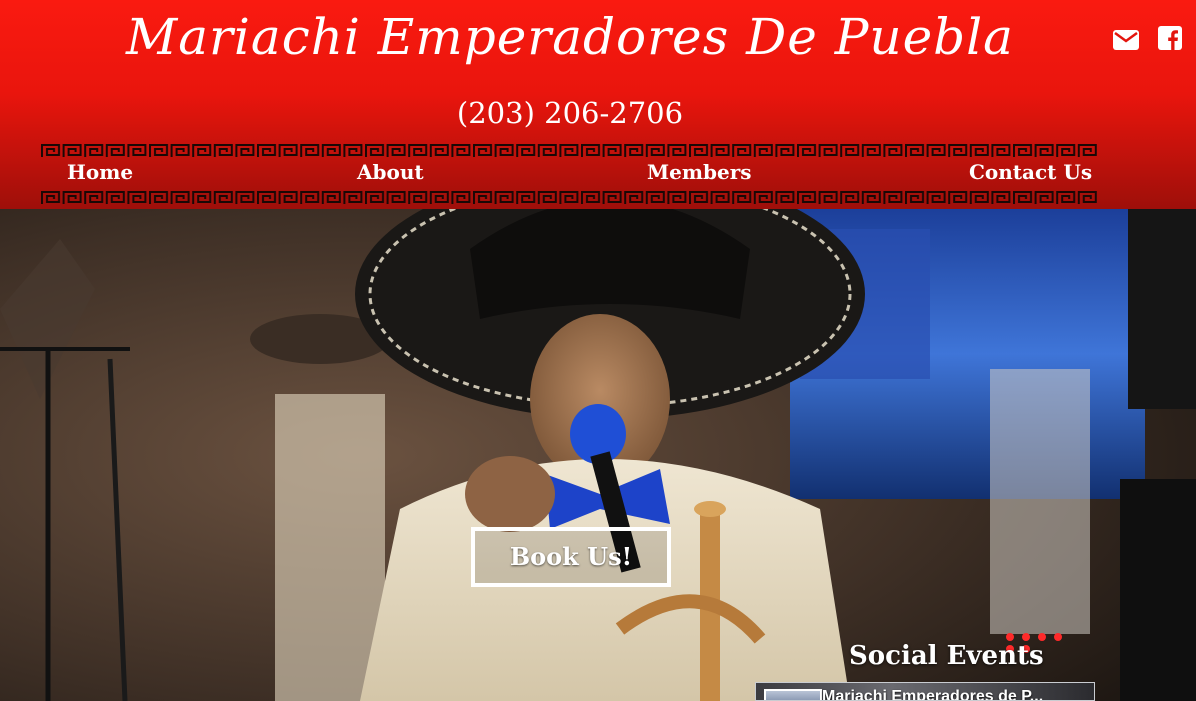  Describe the element at coordinates (1126, 40) in the screenshot. I see `envelope-icon` at that location.